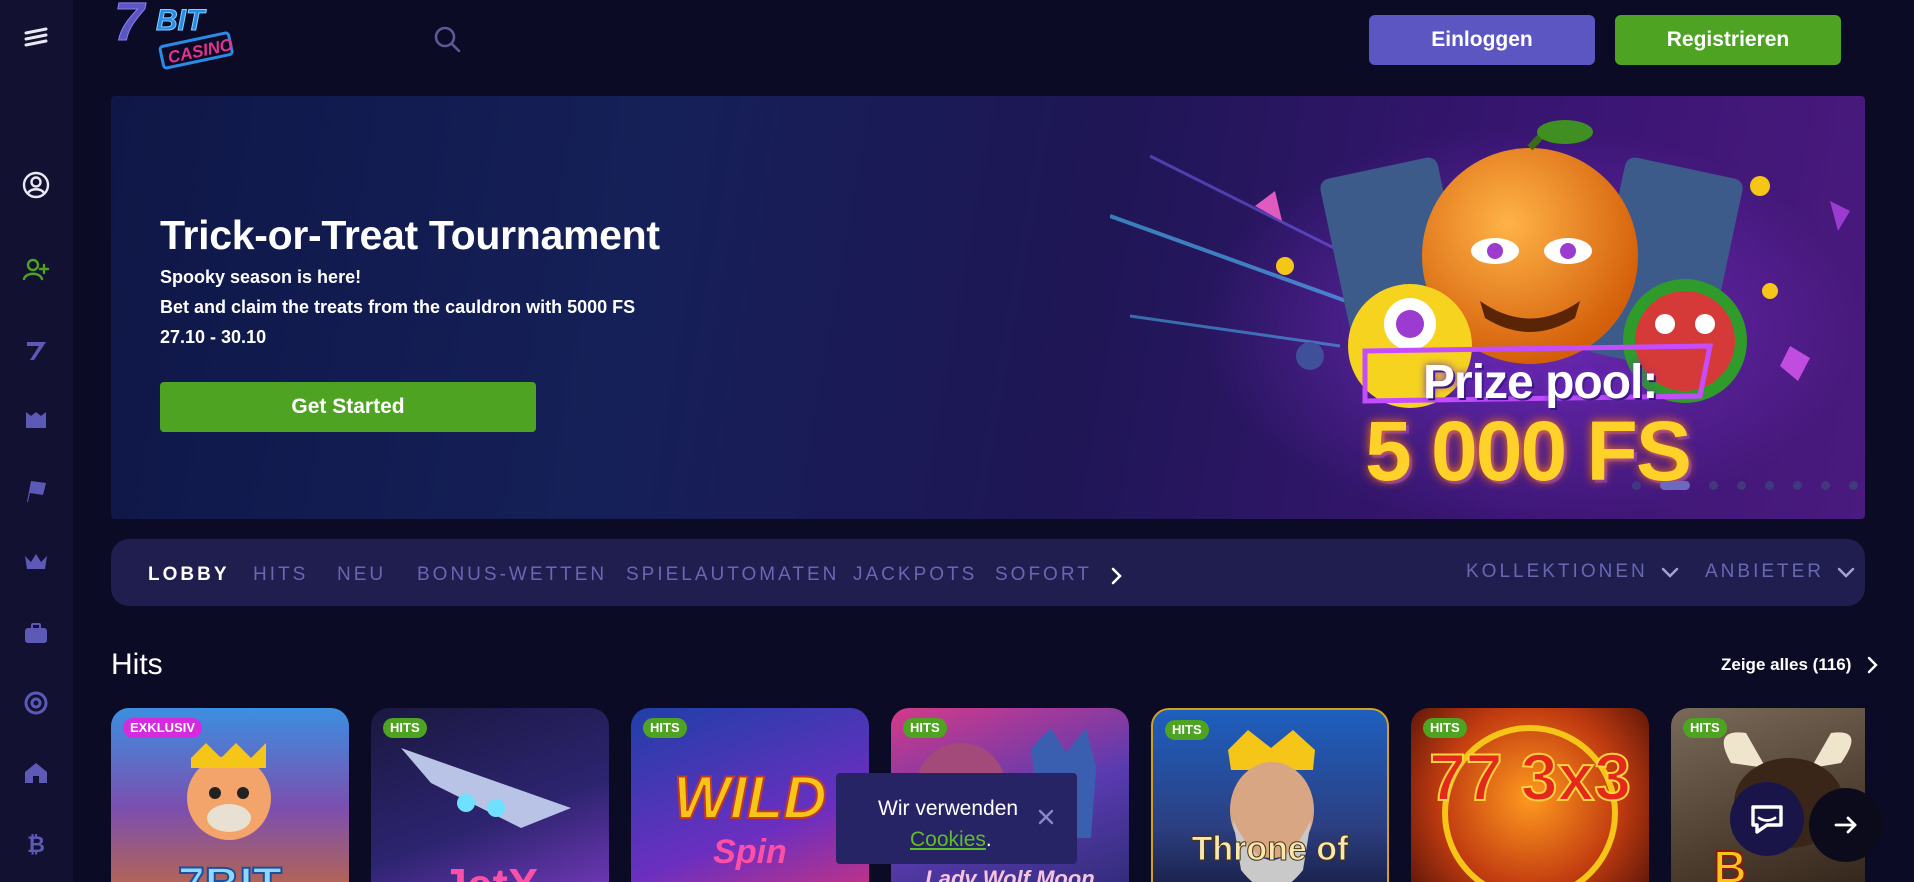  Describe the element at coordinates (512, 575) in the screenshot. I see `tab-bonus-wetten: BONUS-WETTEN` at that location.